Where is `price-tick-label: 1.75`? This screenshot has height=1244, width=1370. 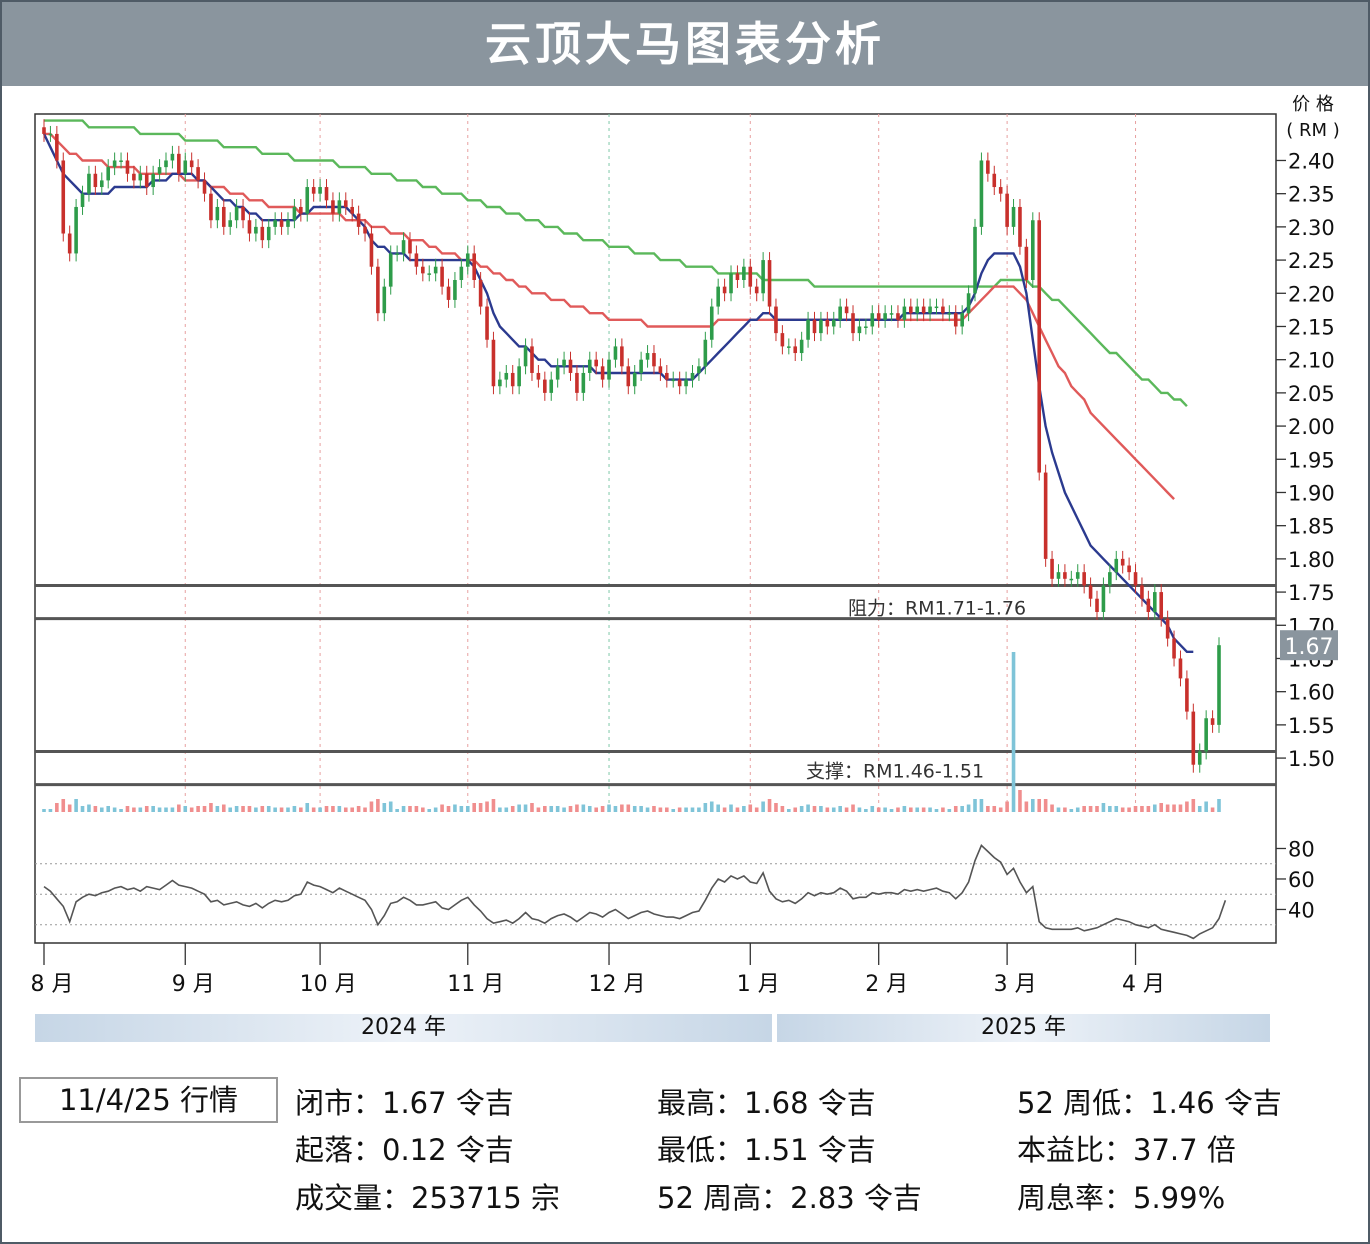
price-tick-label: 1.75 is located at coordinates (1311, 593).